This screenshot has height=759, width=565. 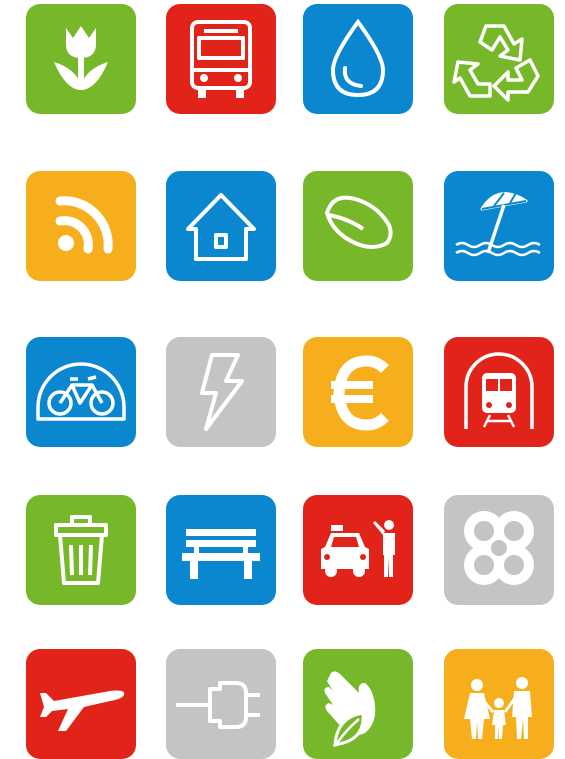 I want to click on bike-parking-icon, so click(x=81, y=392).